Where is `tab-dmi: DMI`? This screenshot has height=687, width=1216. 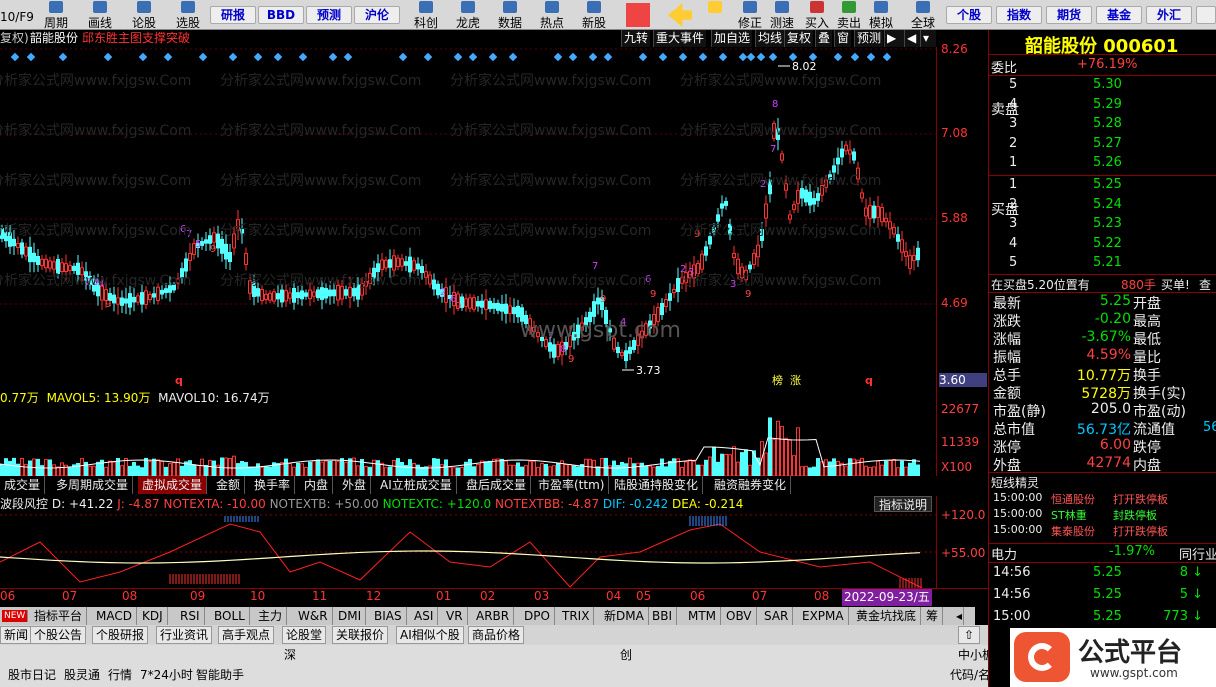 tab-dmi: DMI is located at coordinates (350, 616).